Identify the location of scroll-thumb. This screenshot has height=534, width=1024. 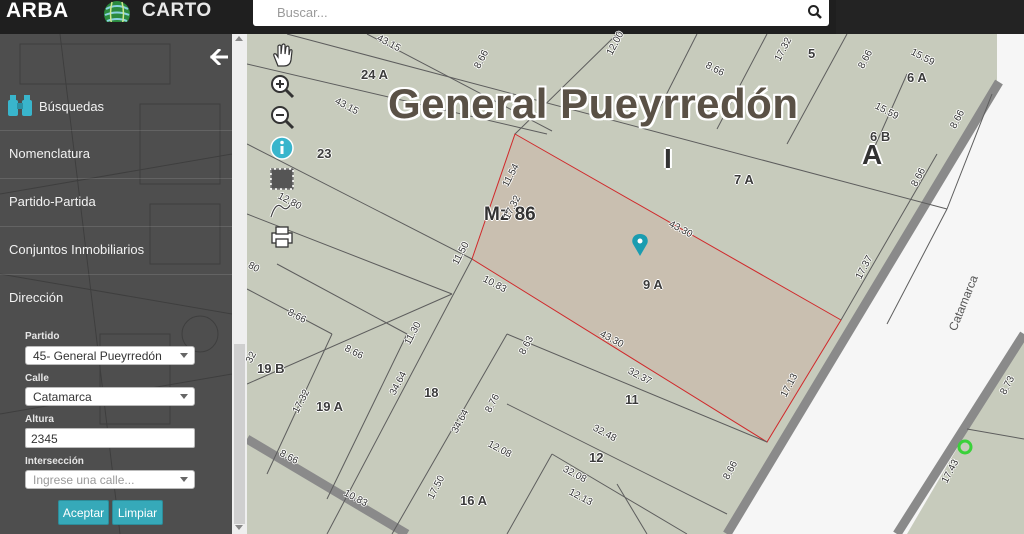
(239, 434).